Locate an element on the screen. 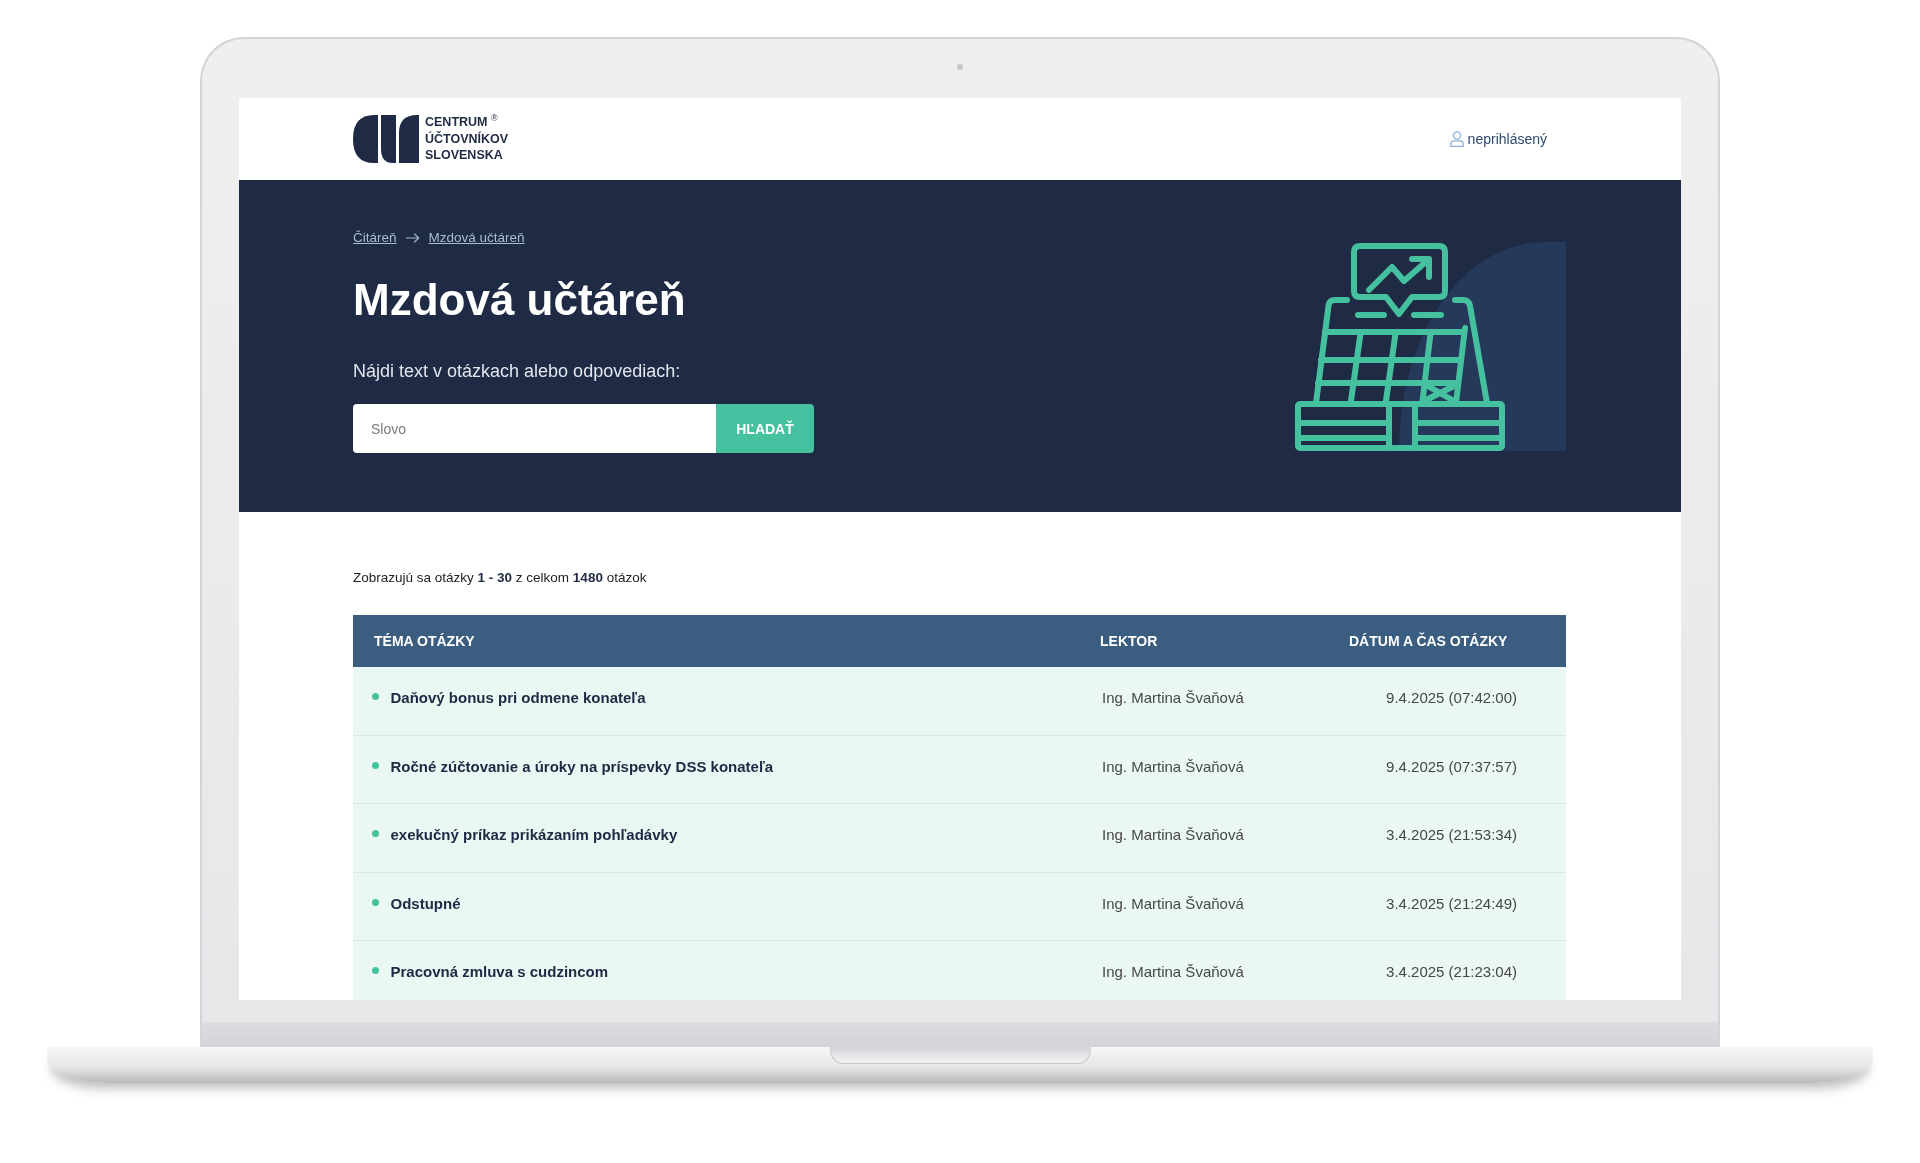  question-date: 3.4.2025 (21:23:04) is located at coordinates (1451, 972).